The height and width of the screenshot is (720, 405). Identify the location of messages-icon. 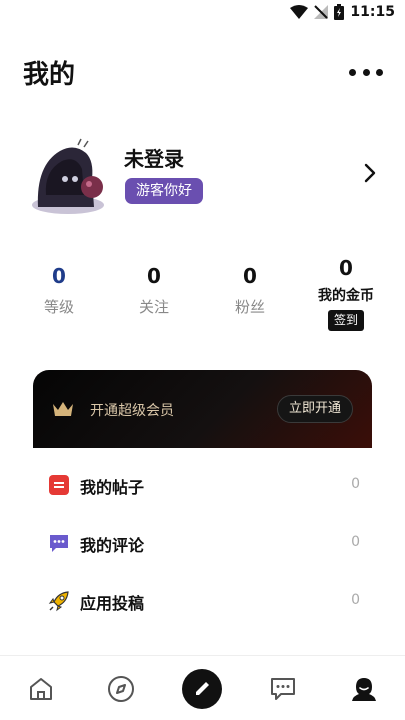
(283, 688).